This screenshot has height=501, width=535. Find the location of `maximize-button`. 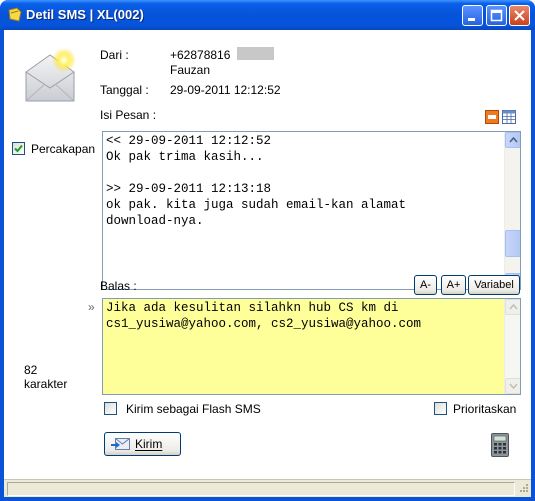

maximize-button is located at coordinates (496, 15).